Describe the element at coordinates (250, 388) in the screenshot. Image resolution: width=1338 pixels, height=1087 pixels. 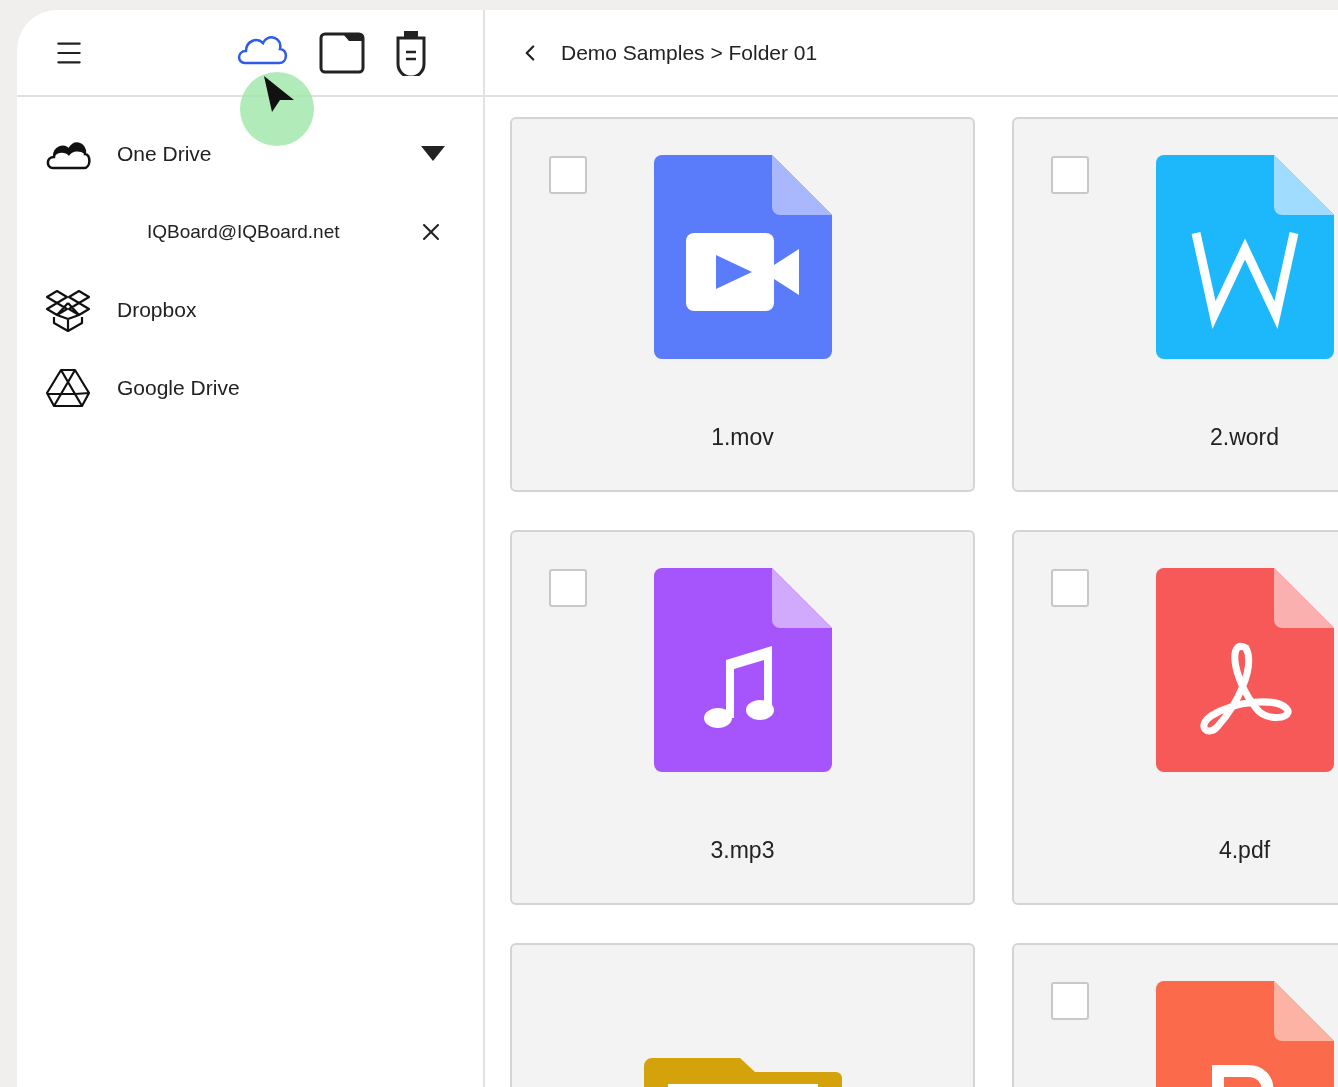
I see `account-item: Google Drive` at that location.